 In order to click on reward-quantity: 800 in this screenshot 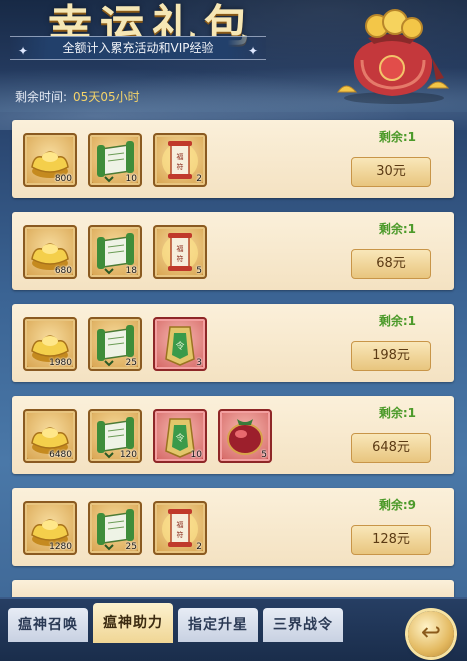, I will do `click(63, 179)`.